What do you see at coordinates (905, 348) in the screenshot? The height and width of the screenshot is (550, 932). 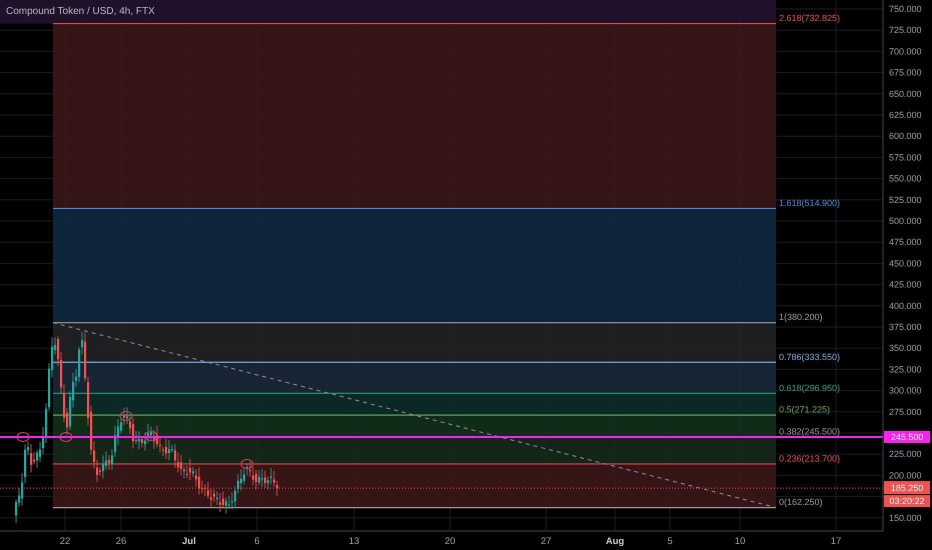 I see `price-axis-label: 350.000` at bounding box center [905, 348].